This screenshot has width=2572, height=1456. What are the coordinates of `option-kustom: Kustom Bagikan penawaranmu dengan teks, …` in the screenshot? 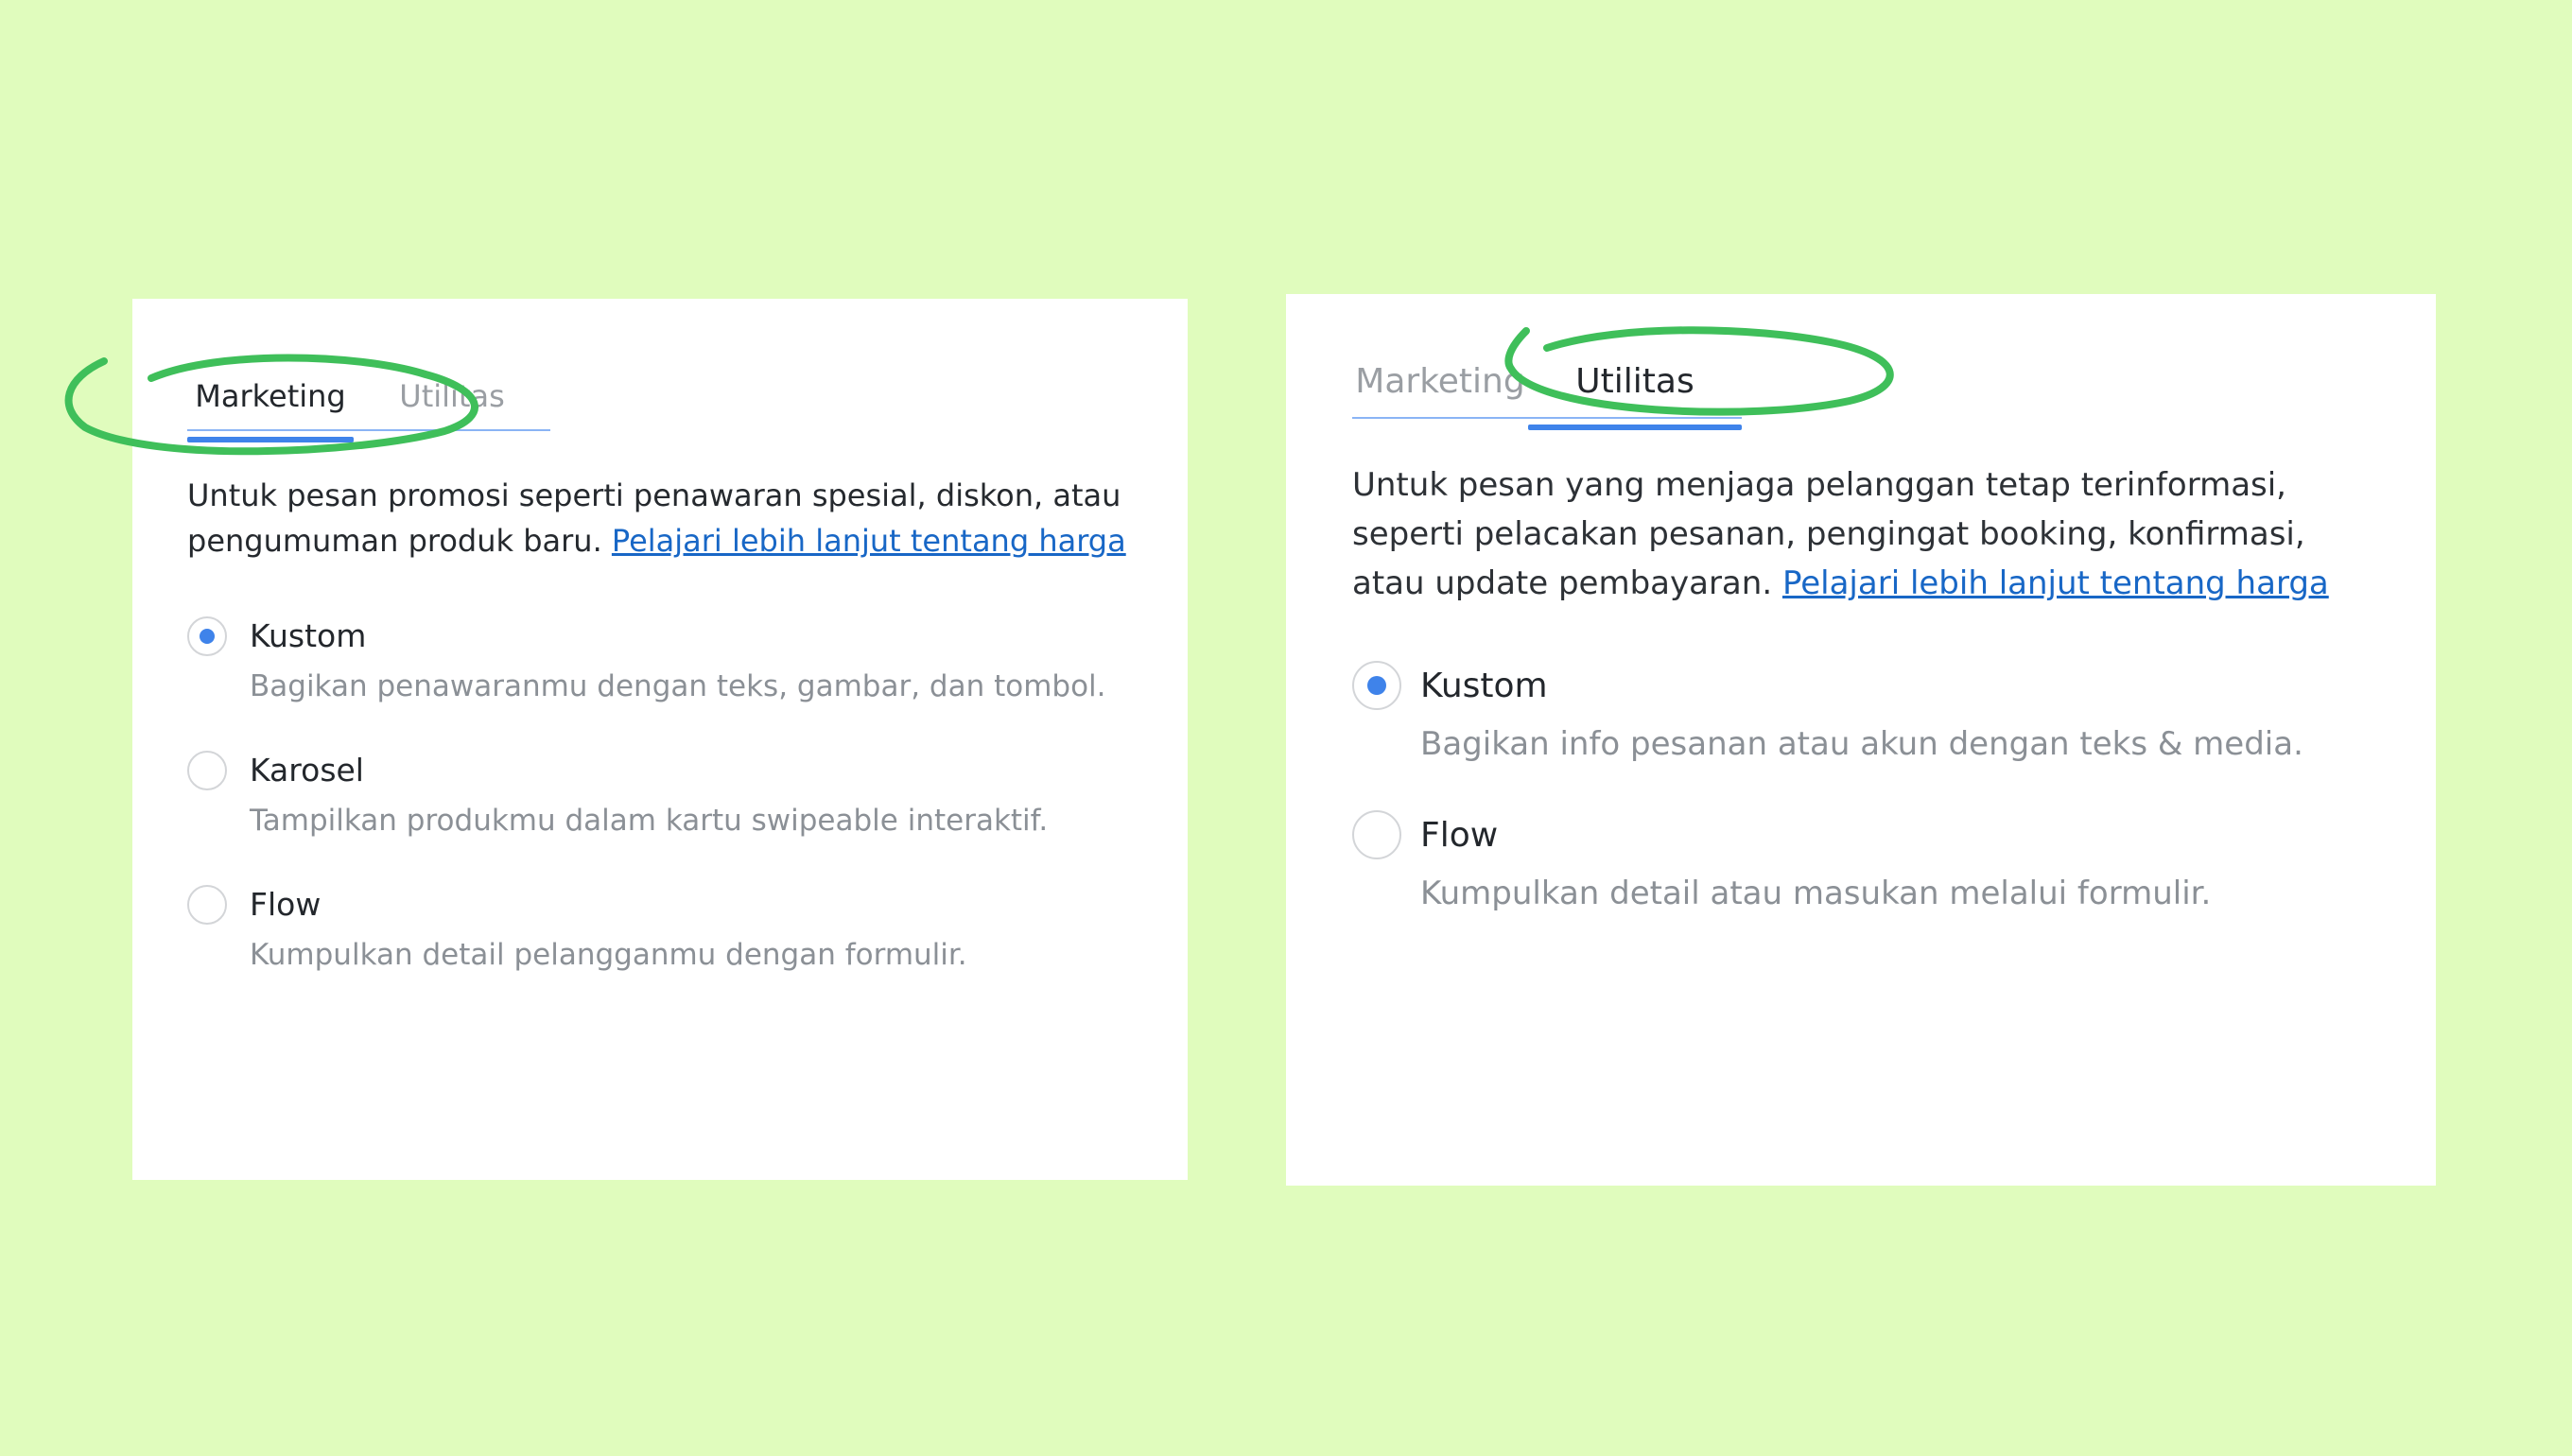 It's located at (660, 661).